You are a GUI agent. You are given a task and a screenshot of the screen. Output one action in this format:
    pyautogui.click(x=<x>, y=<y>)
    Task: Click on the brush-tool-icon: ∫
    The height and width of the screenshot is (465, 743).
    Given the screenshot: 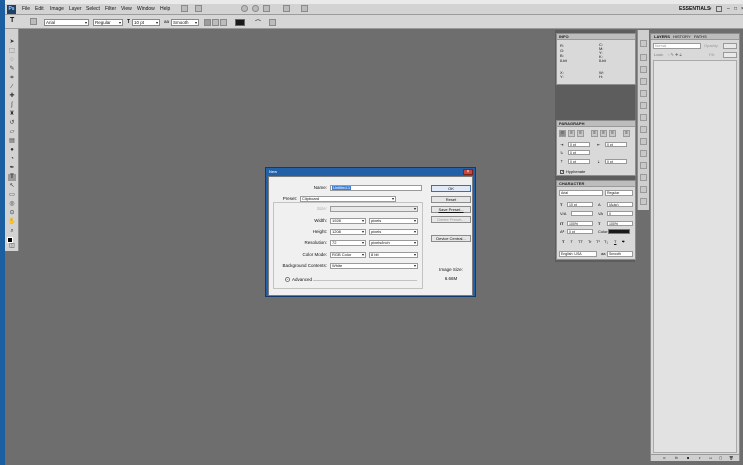 What is the action you would take?
    pyautogui.click(x=12, y=105)
    